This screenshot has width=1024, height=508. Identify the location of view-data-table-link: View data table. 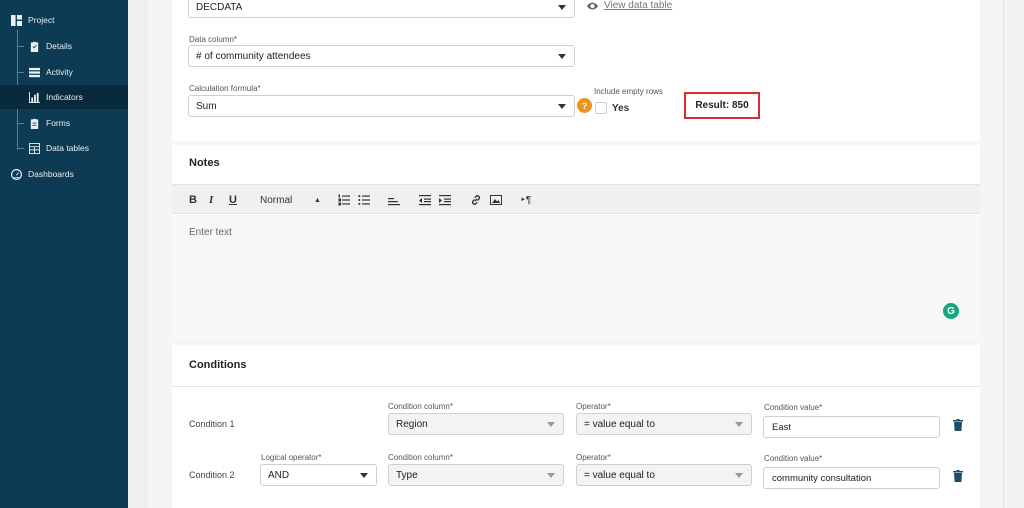
(629, 5).